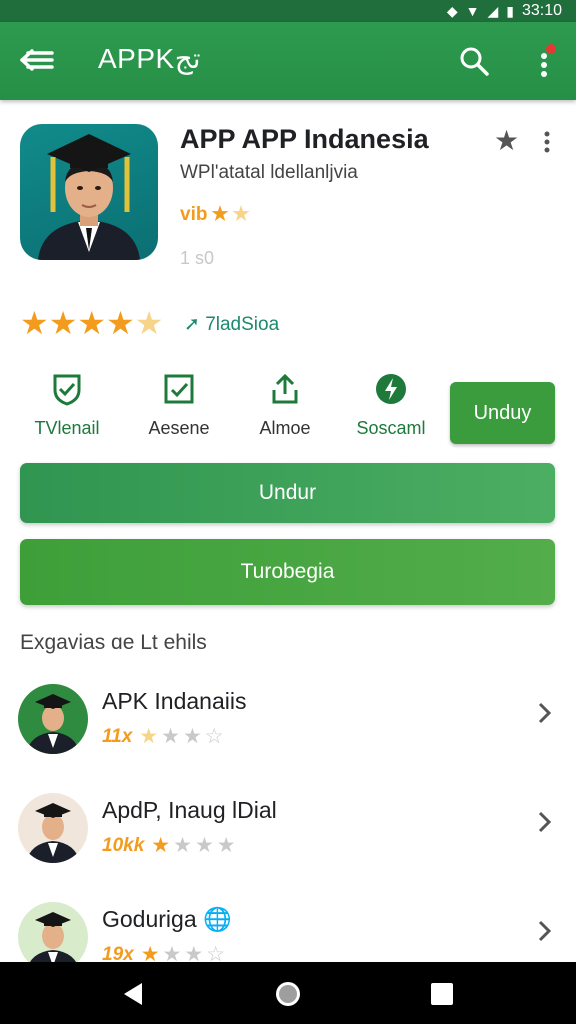 This screenshot has height=1024, width=576. Describe the element at coordinates (179, 428) in the screenshot. I see `action-label: Aesene` at that location.